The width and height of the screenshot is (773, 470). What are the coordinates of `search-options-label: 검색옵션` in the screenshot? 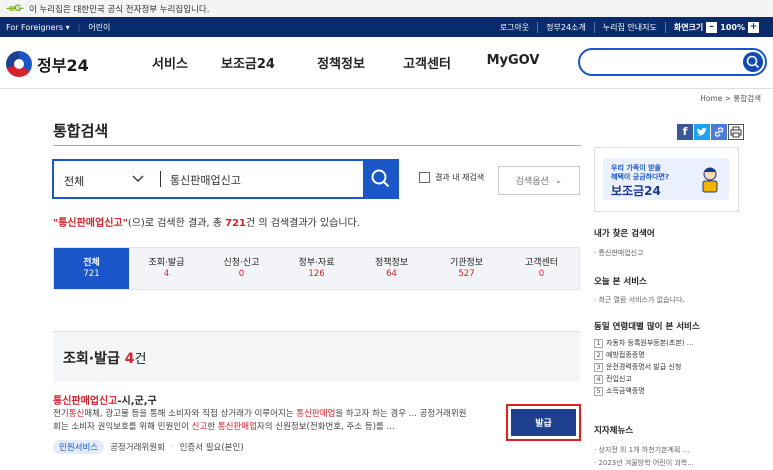 It's located at (532, 182).